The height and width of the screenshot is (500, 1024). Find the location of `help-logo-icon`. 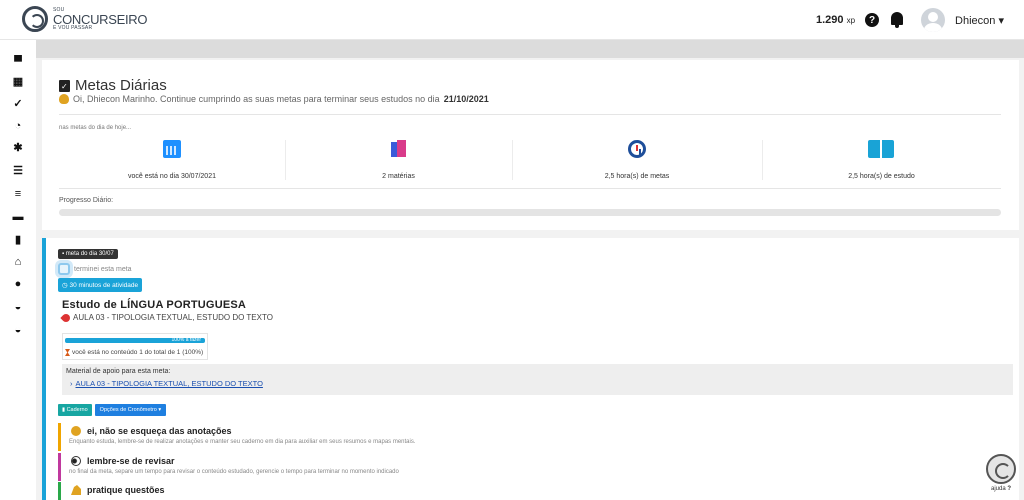

help-logo-icon is located at coordinates (1001, 469).